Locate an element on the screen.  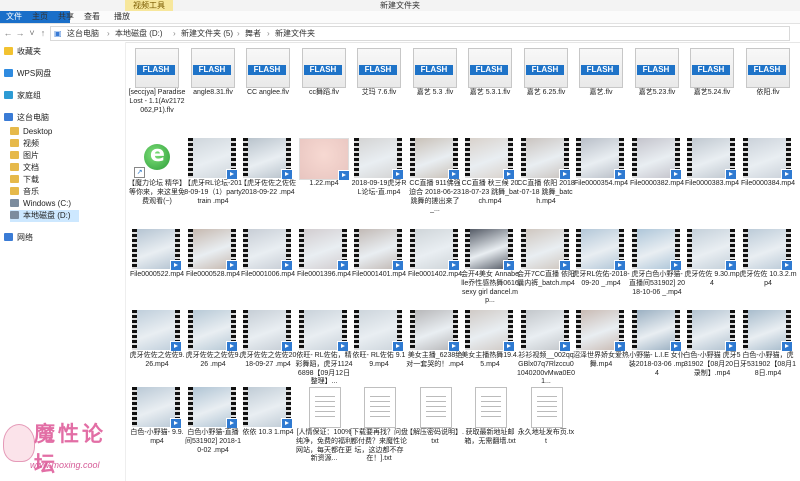
chevron-down-icon: ˅ is located at coordinates (32, 33).